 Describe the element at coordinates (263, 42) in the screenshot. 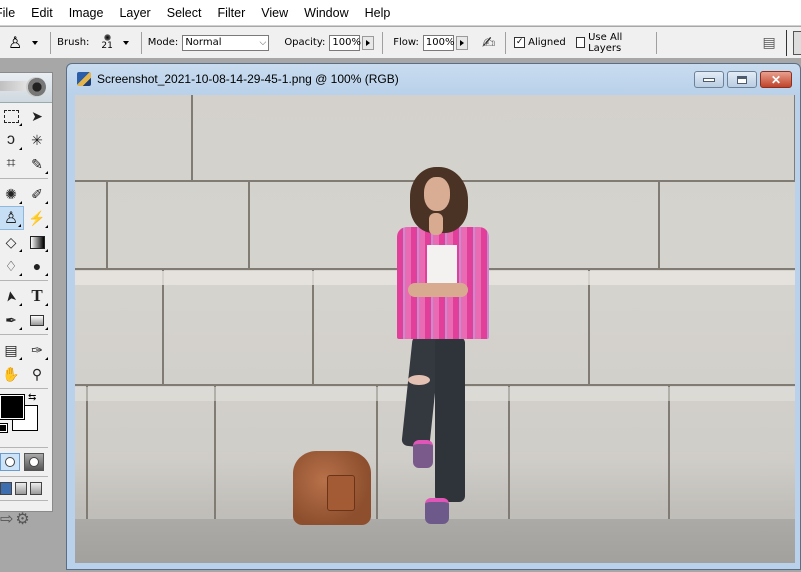

I see `chevron-down-icon: ⌵` at that location.